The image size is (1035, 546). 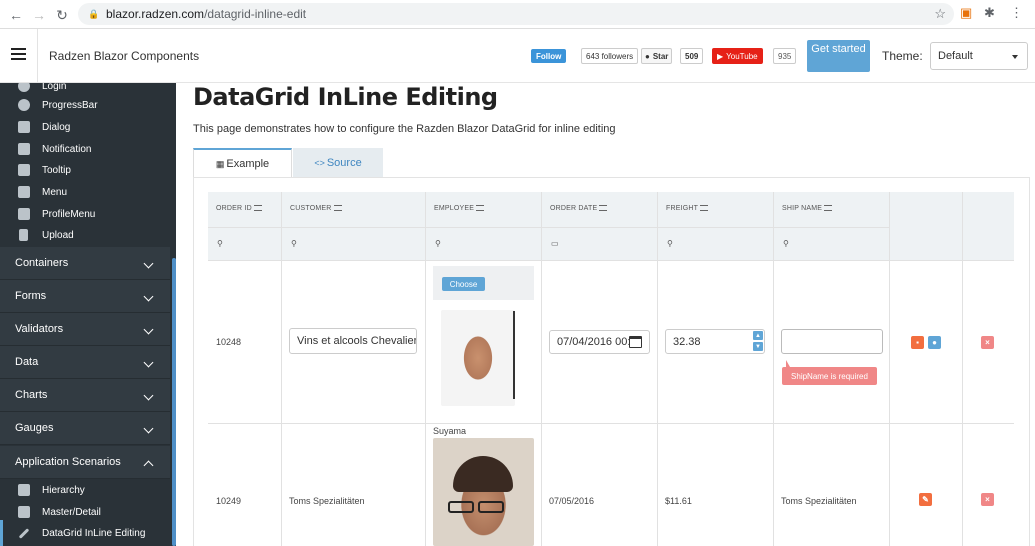 What do you see at coordinates (353, 341) in the screenshot?
I see `customer-input: Vins et alcools Chevalier` at bounding box center [353, 341].